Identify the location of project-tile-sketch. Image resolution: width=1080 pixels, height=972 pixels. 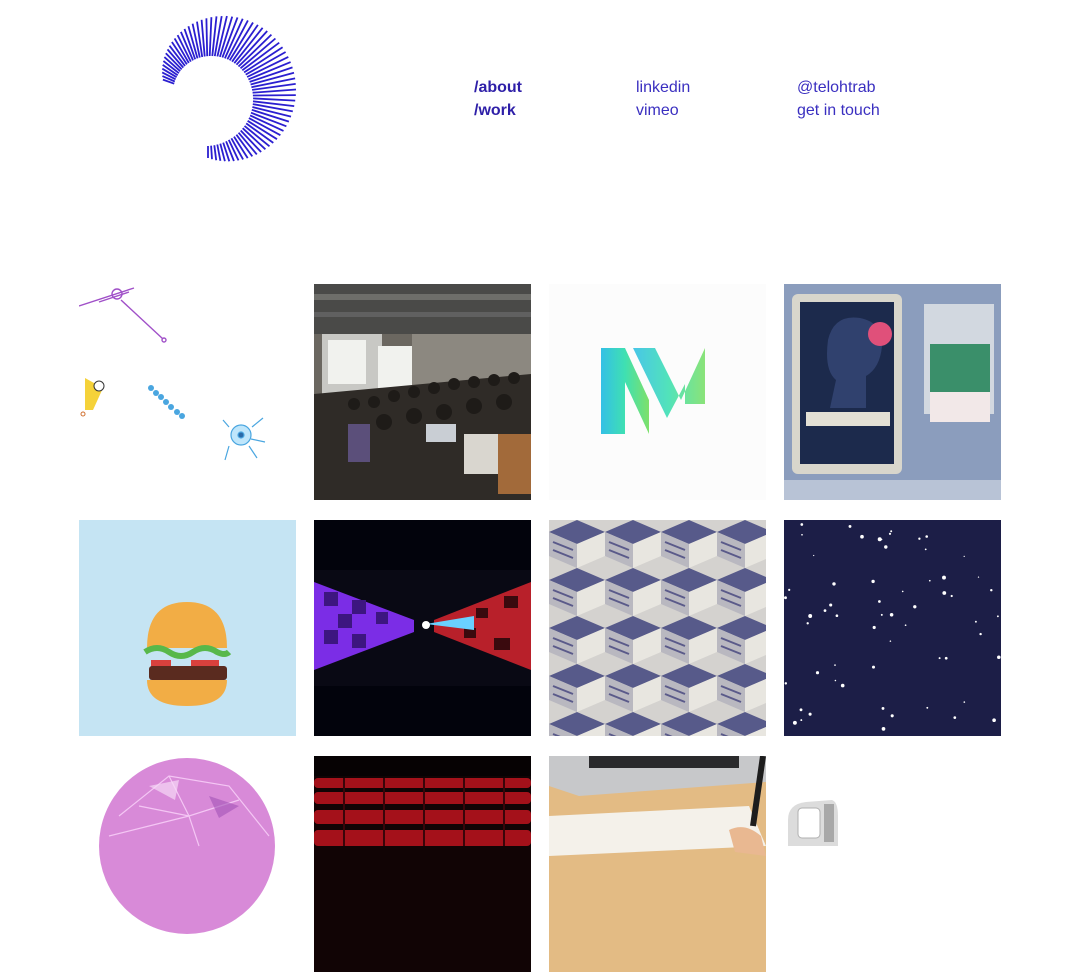
(187, 392).